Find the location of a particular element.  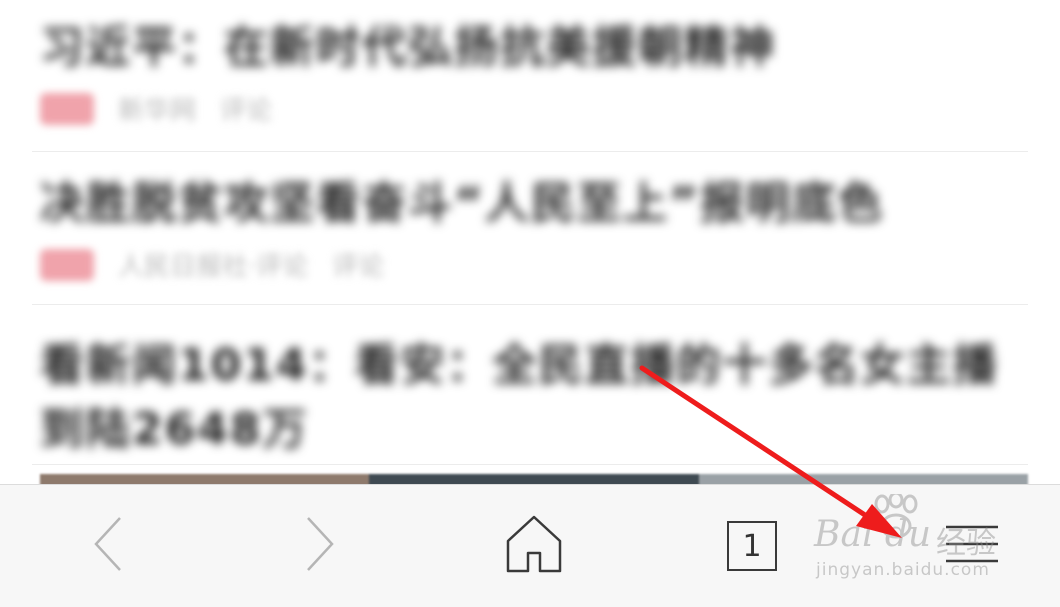

tab-count: 1 is located at coordinates (752, 546).